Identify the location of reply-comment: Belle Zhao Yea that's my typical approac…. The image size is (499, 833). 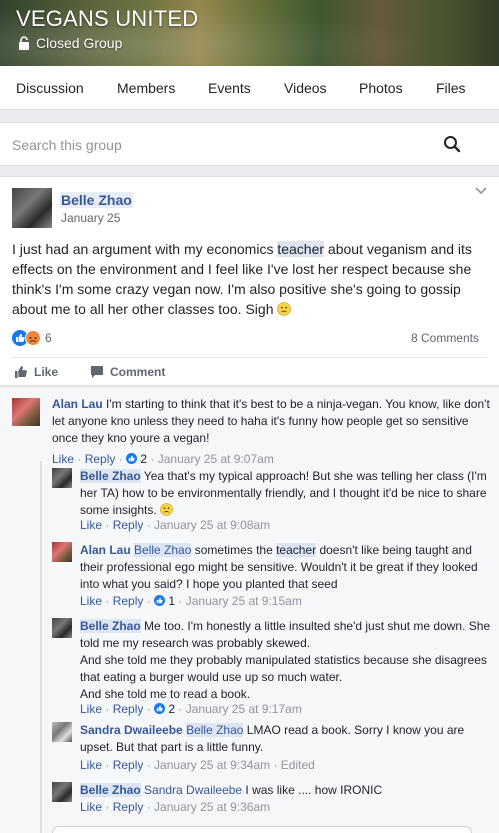
(272, 503).